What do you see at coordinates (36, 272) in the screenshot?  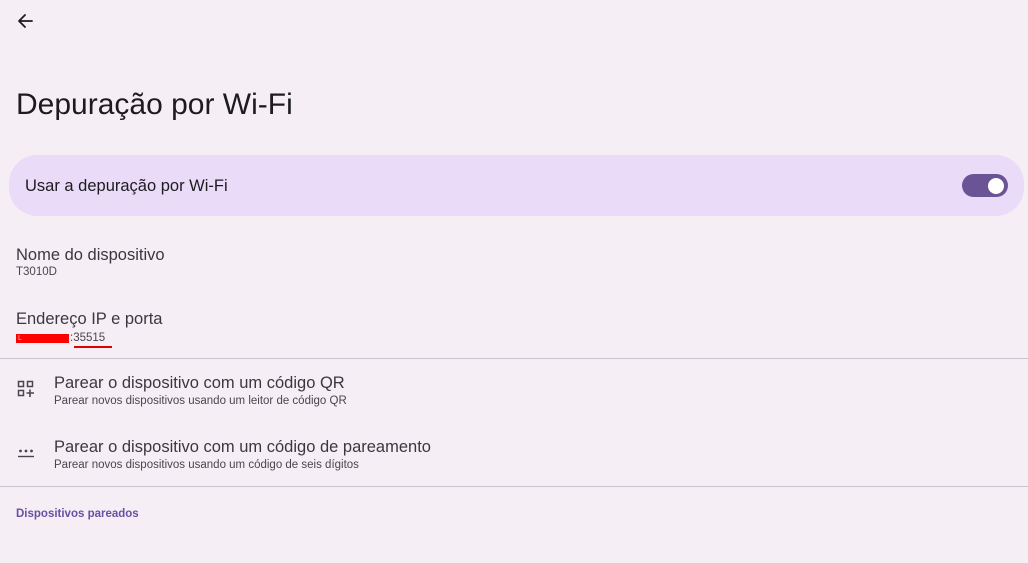 I see `device-name-value: T3010D` at bounding box center [36, 272].